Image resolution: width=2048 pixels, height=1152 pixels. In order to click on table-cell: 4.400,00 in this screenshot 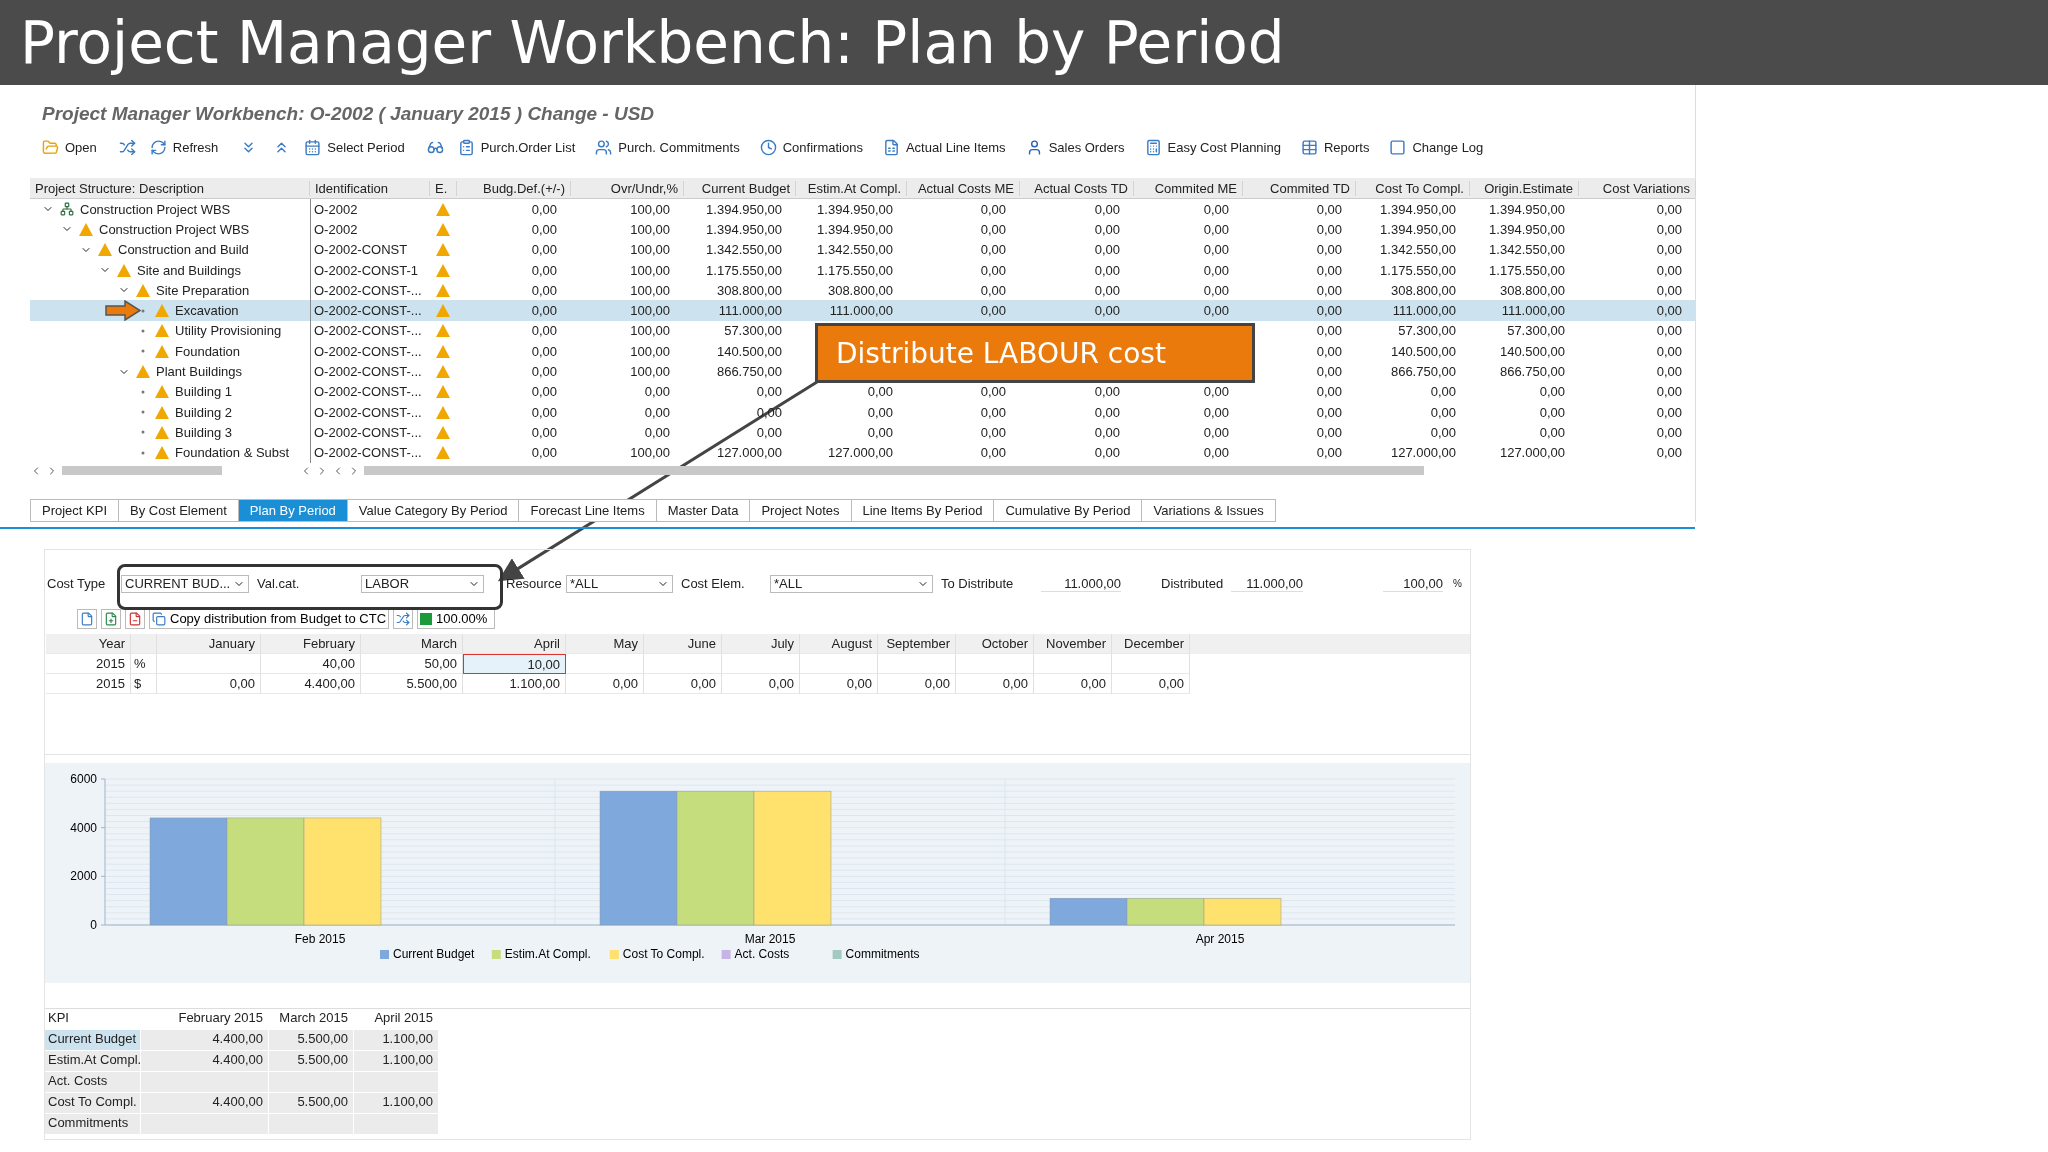, I will do `click(311, 683)`.